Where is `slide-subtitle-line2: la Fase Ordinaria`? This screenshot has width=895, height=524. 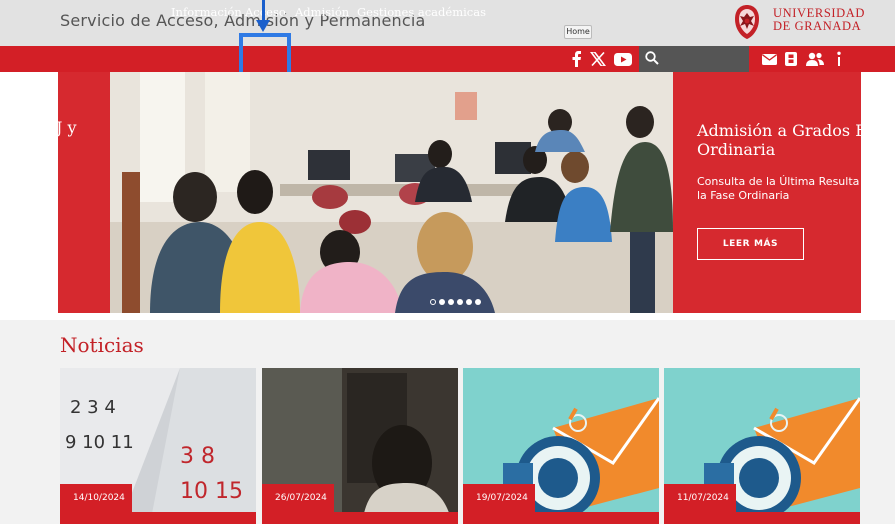 slide-subtitle-line2: la Fase Ordinaria is located at coordinates (743, 195).